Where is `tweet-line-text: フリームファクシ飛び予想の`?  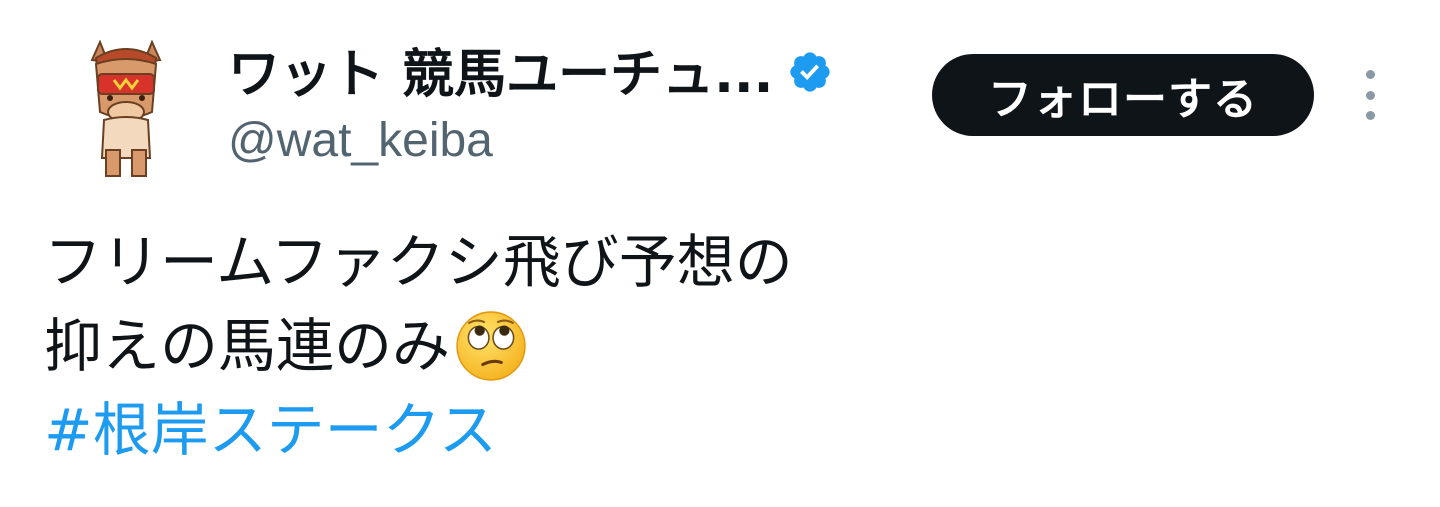 tweet-line-text: フリームファクシ飛び予想の is located at coordinates (418, 262).